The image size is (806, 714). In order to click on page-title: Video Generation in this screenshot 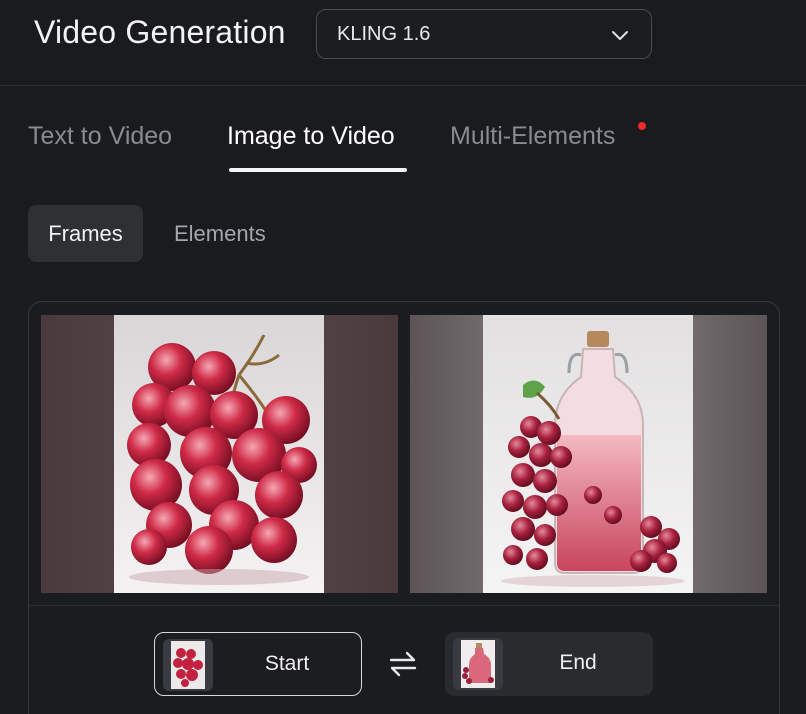, I will do `click(160, 32)`.